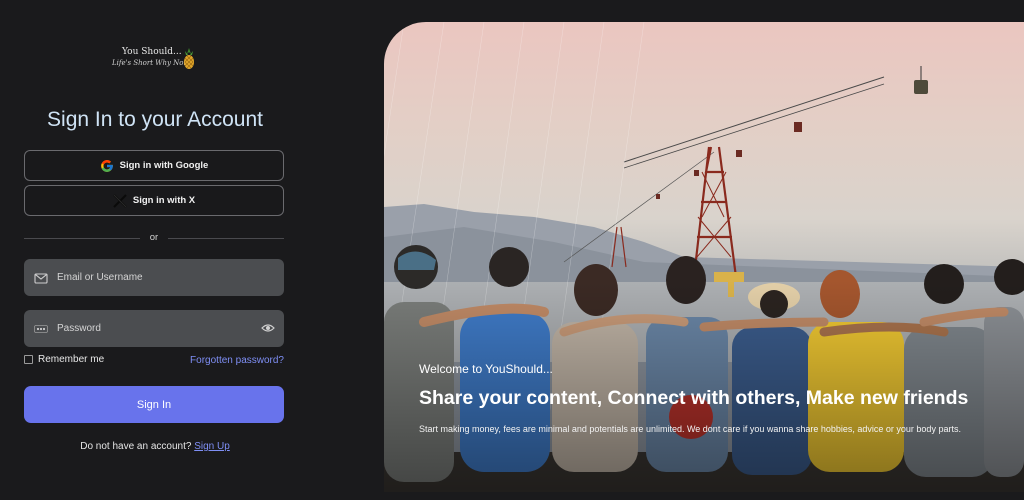 The image size is (1024, 500). Describe the element at coordinates (147, 328) in the screenshot. I see `password-input` at that location.